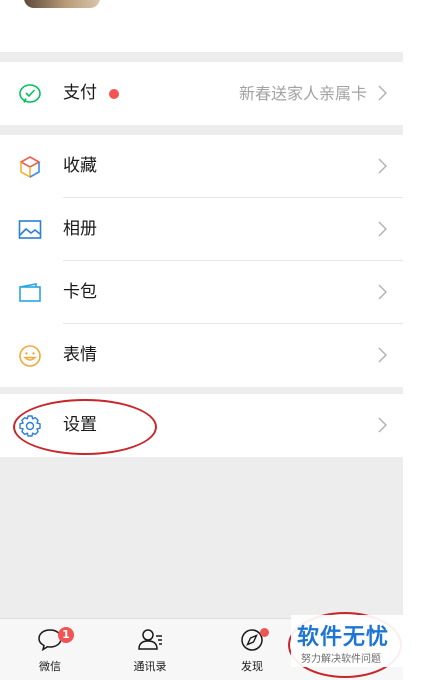 This screenshot has height=680, width=421. What do you see at coordinates (80, 292) in the screenshot?
I see `menu-label-cards: 卡包` at bounding box center [80, 292].